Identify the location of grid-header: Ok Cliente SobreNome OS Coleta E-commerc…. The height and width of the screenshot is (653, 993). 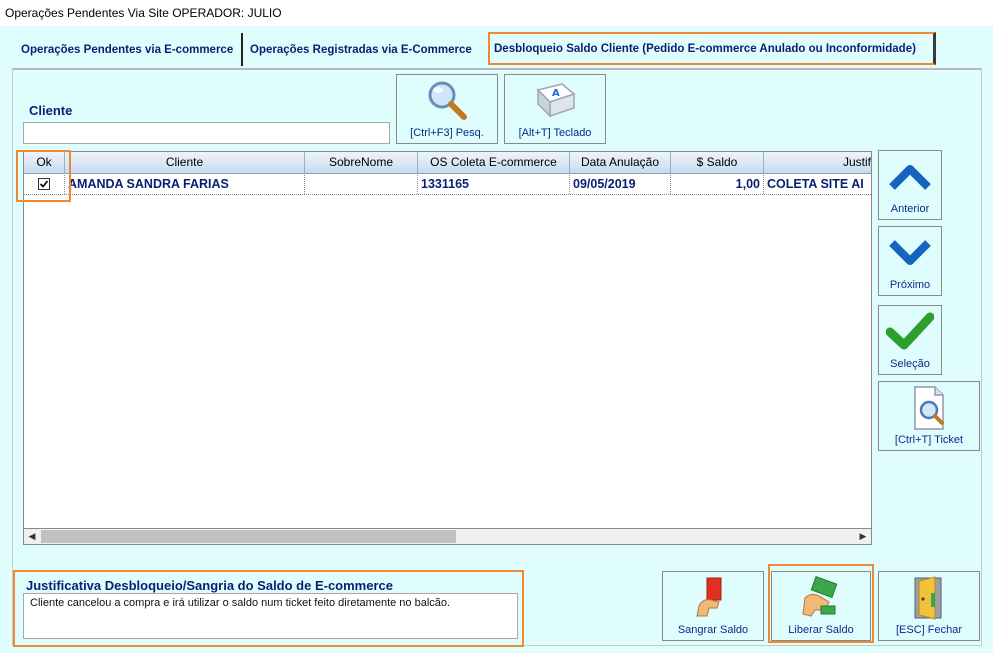
(447, 163).